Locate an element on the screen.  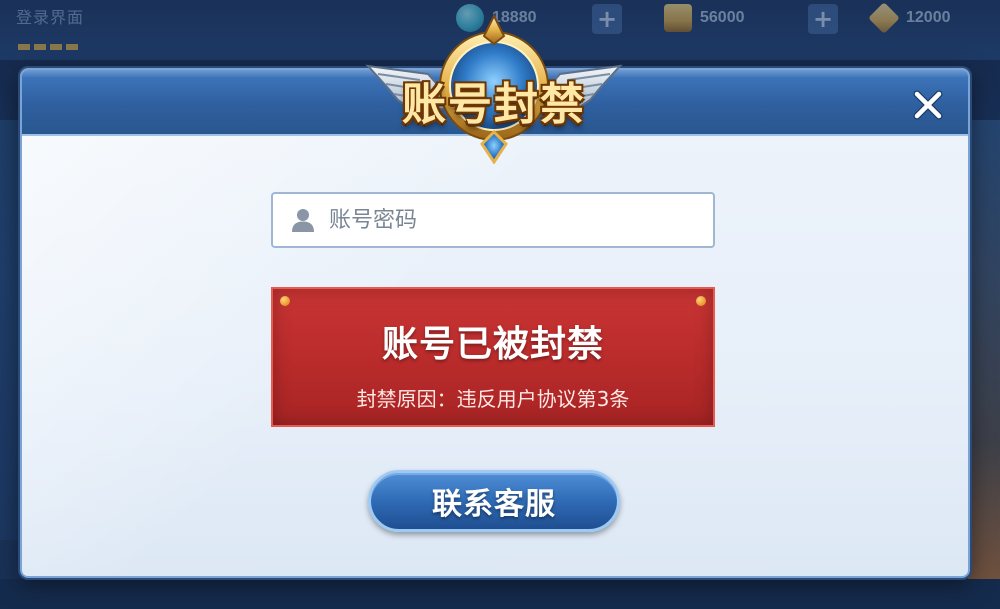
ban-notice-panel: 账号已被封禁 封禁原因：违反用户协议第3条 is located at coordinates (493, 357).